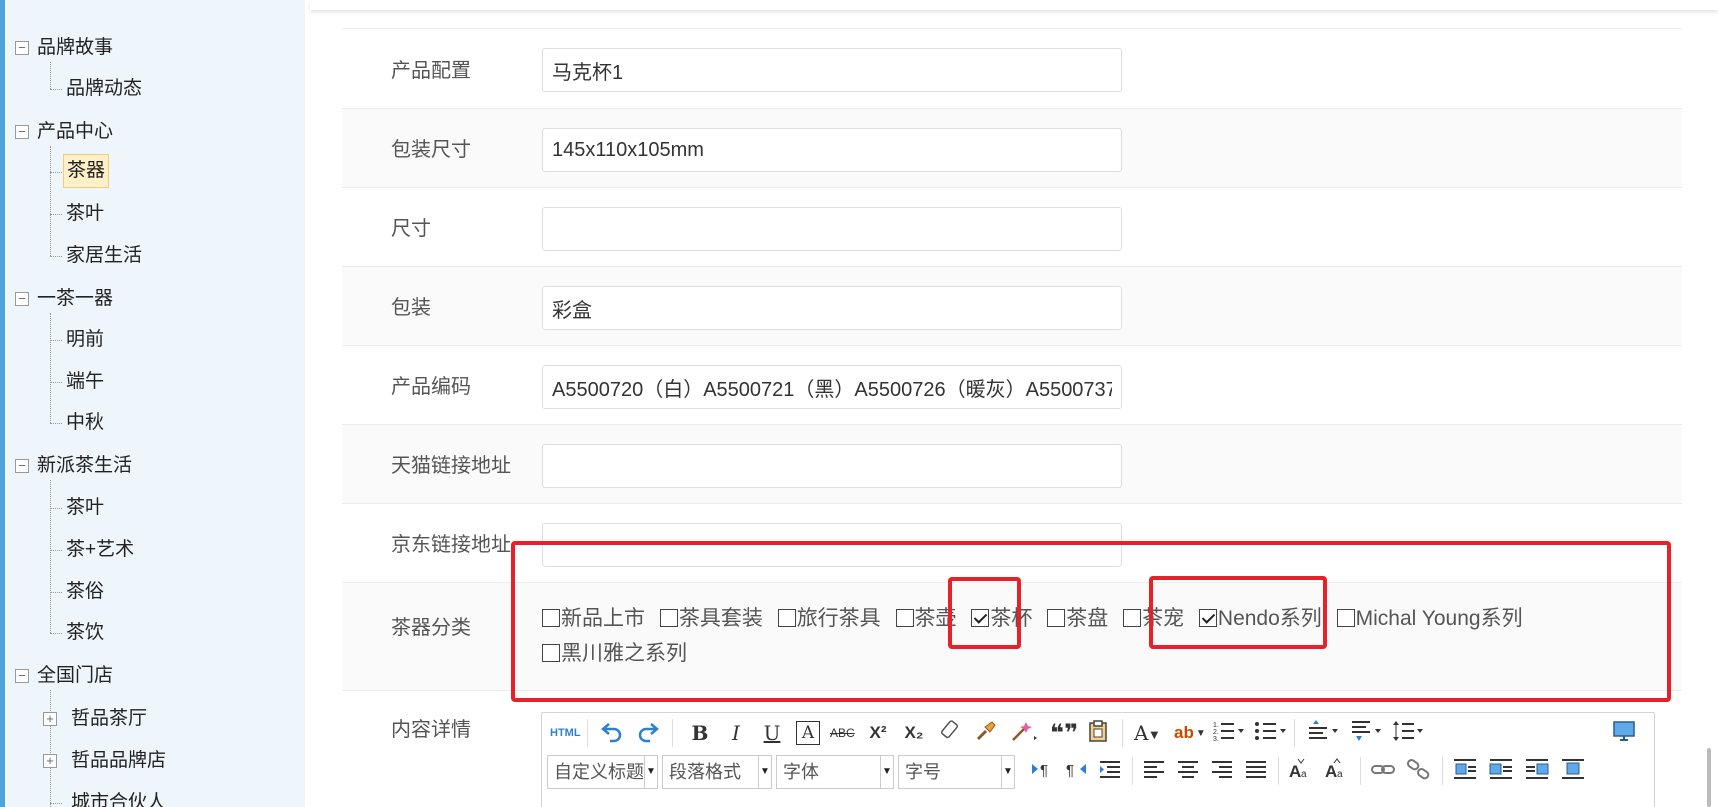 Image resolution: width=1718 pixels, height=807 pixels. What do you see at coordinates (75, 299) in the screenshot?
I see `tree-node-one-tea-one-ware: 一茶一器` at bounding box center [75, 299].